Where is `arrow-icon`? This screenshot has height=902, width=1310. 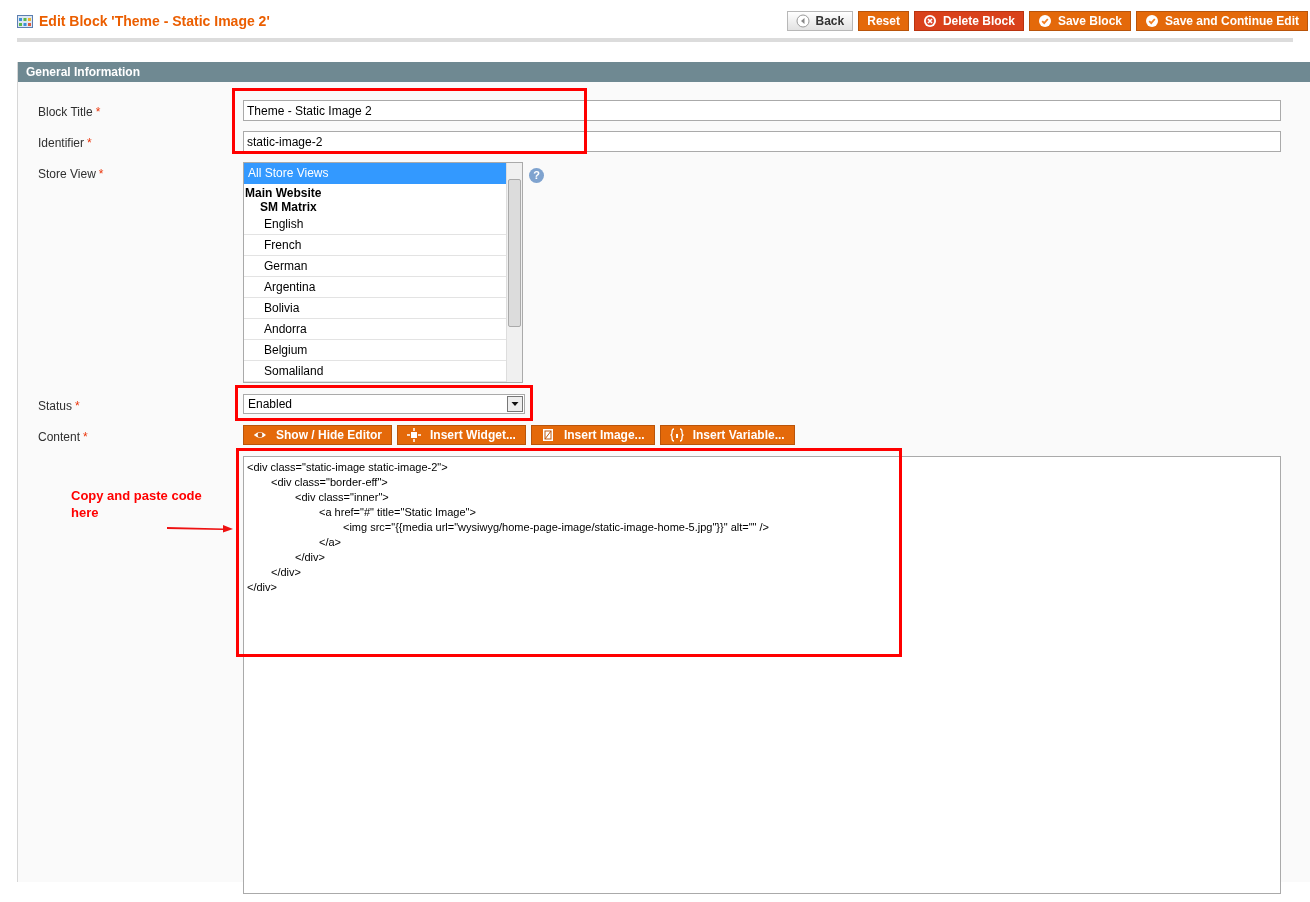
arrow-icon is located at coordinates (200, 528).